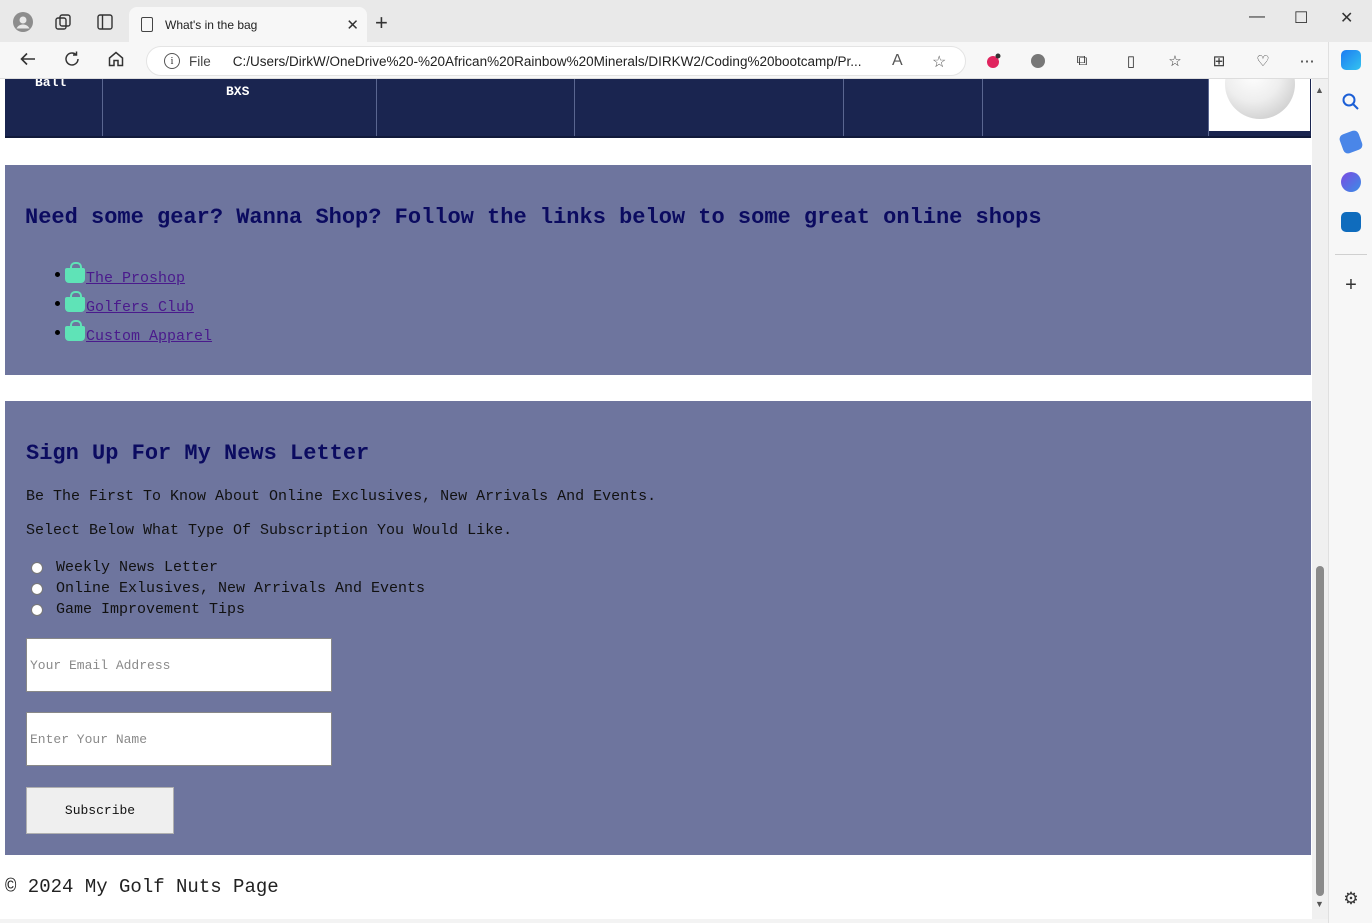 This screenshot has width=1372, height=923. What do you see at coordinates (211, 24) in the screenshot?
I see `tab-title: What's in the bag` at bounding box center [211, 24].